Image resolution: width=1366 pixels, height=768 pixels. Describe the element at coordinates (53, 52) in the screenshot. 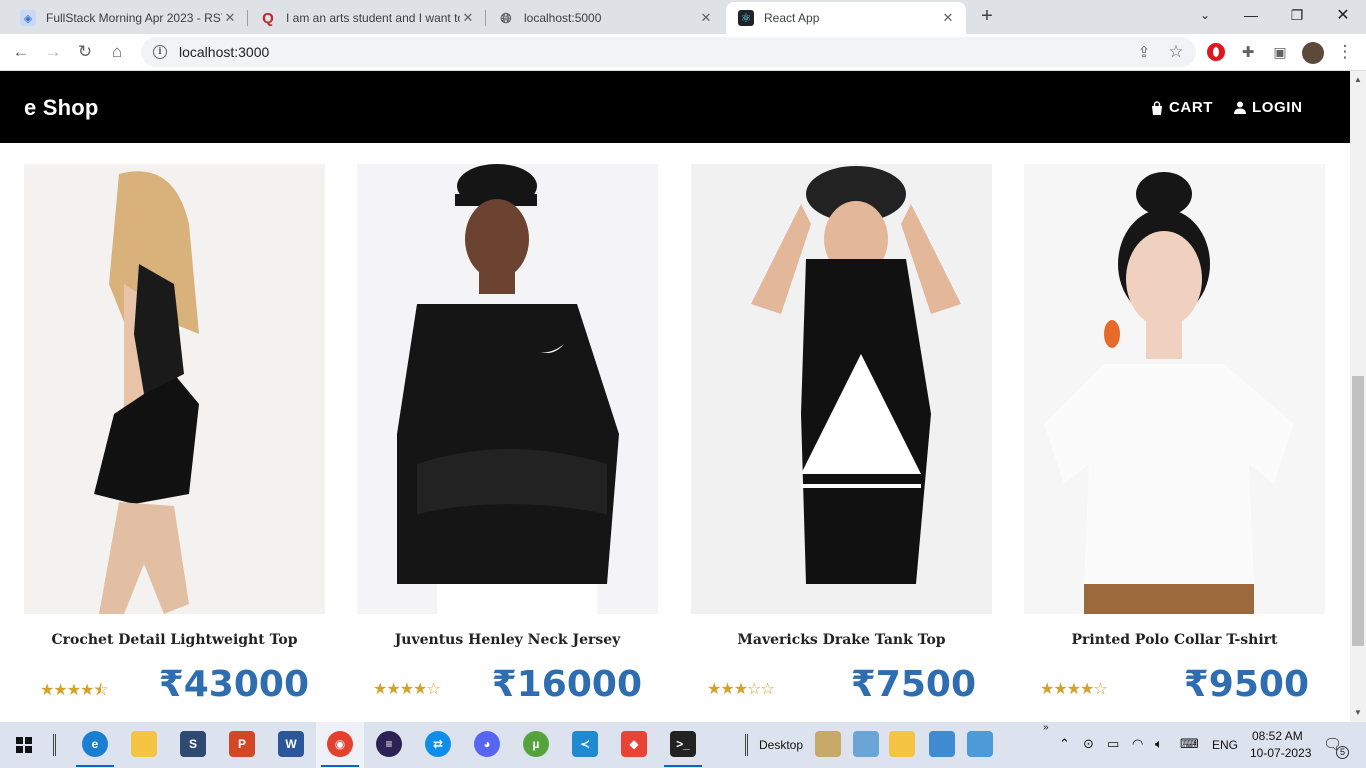

I see `forward-button: →` at that location.